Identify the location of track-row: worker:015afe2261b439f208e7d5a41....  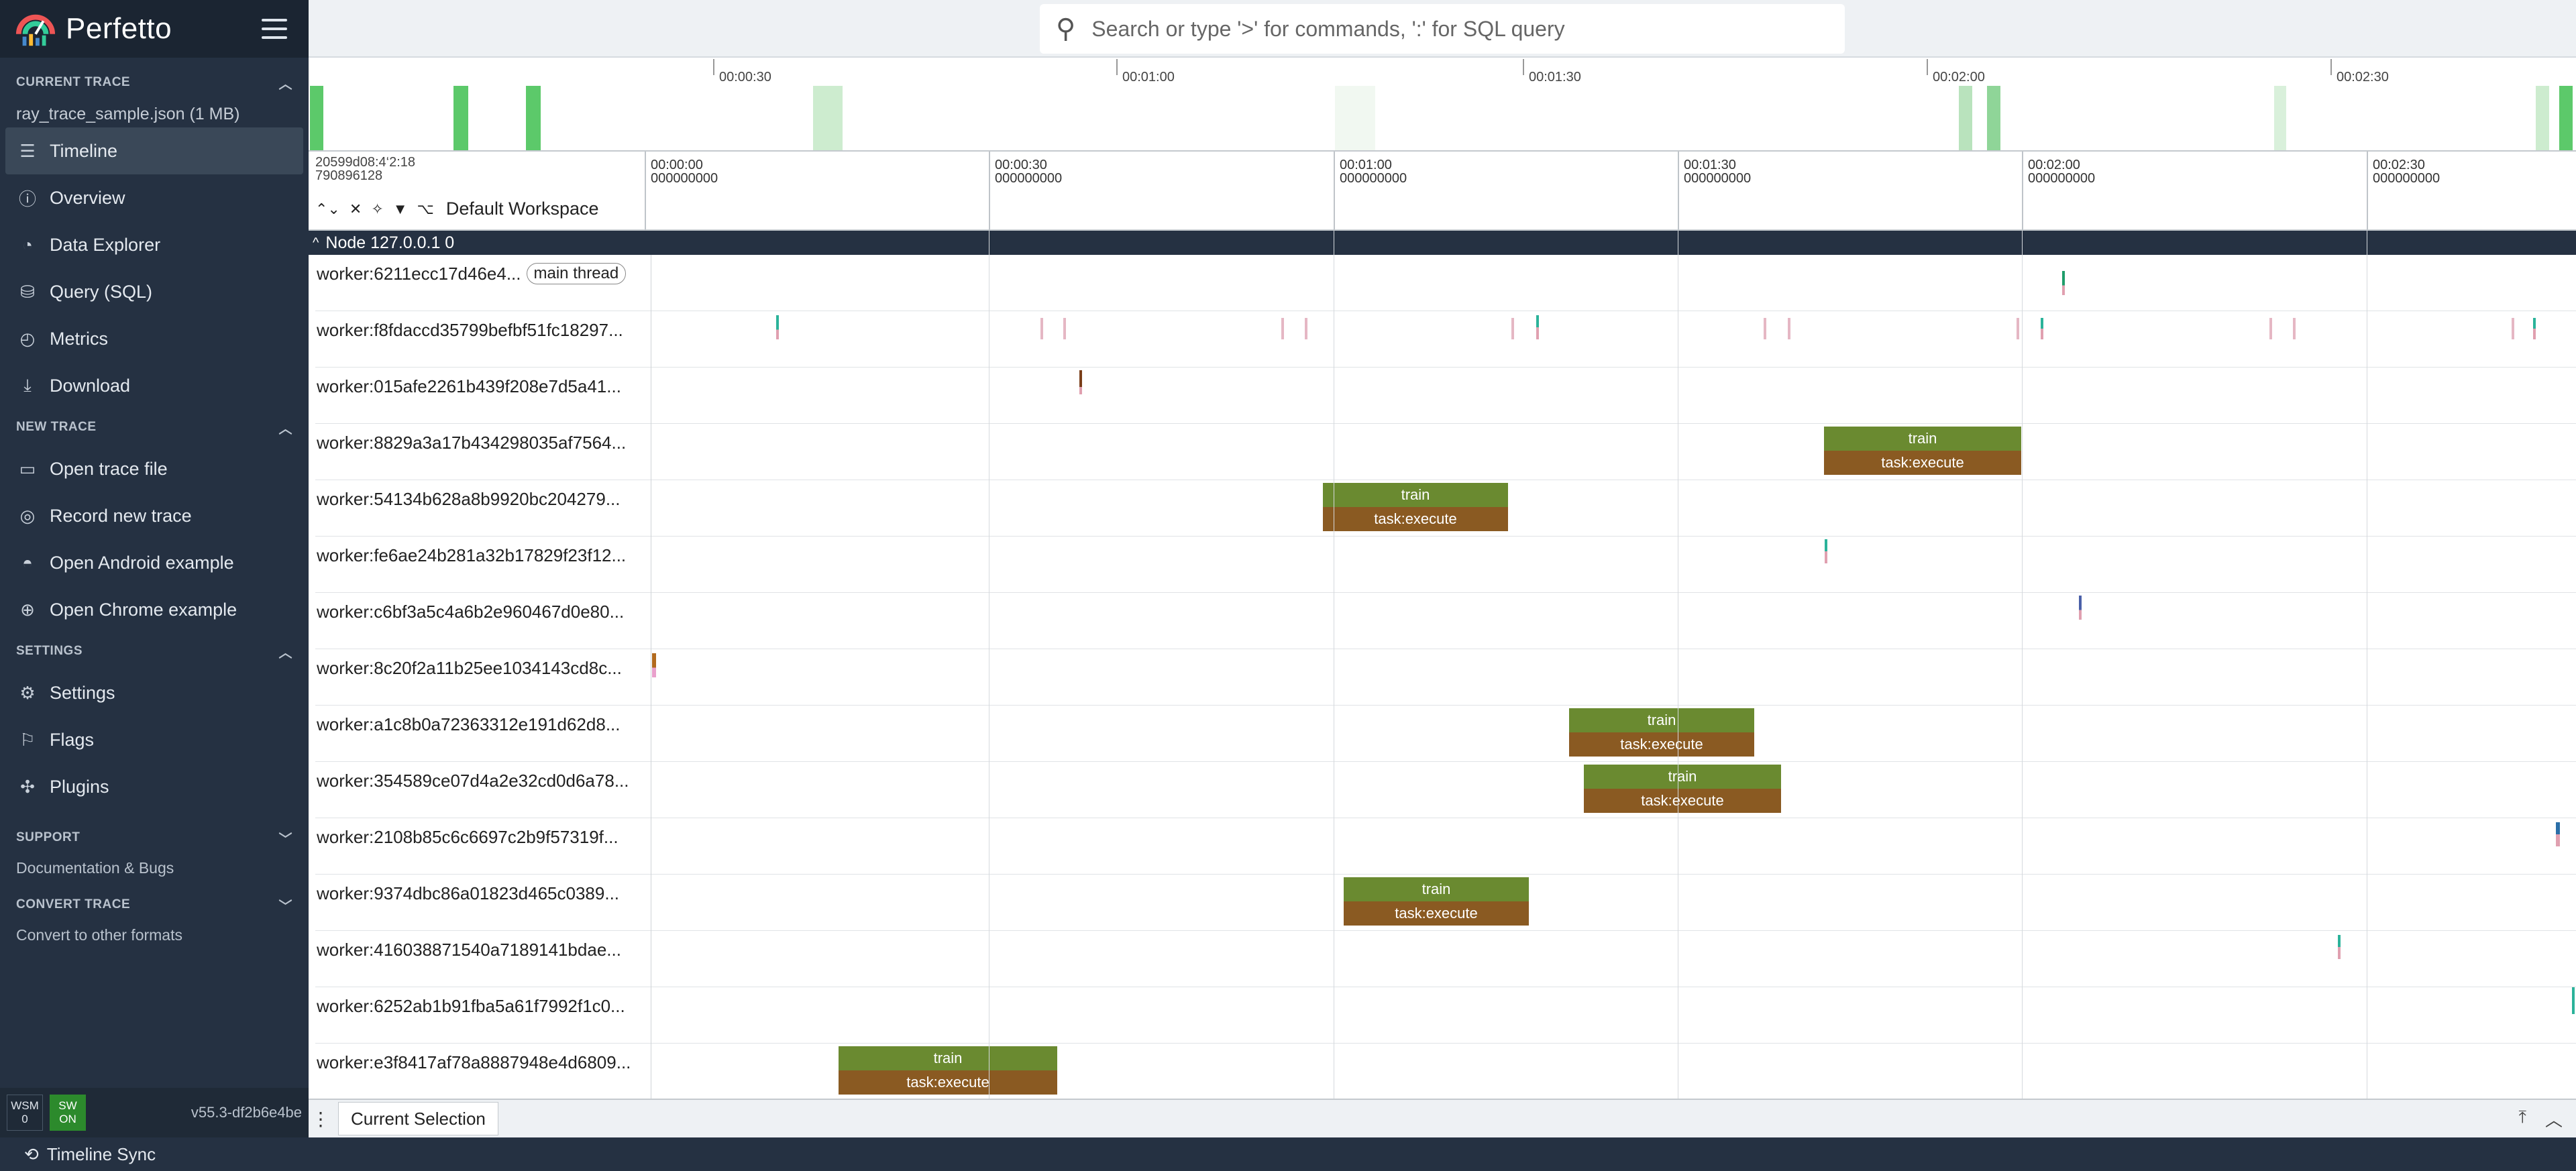
(1445, 396).